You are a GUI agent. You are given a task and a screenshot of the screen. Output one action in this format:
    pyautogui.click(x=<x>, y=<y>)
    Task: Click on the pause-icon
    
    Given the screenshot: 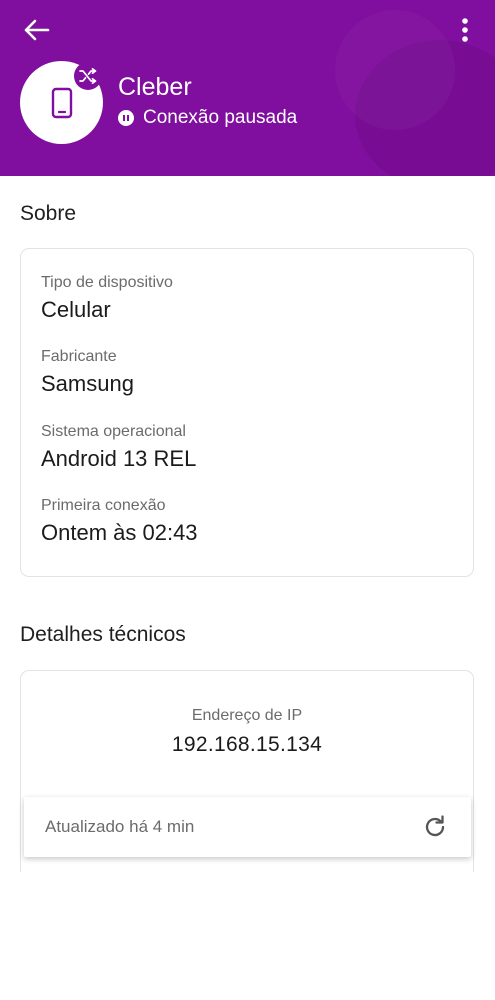 What is the action you would take?
    pyautogui.click(x=126, y=118)
    